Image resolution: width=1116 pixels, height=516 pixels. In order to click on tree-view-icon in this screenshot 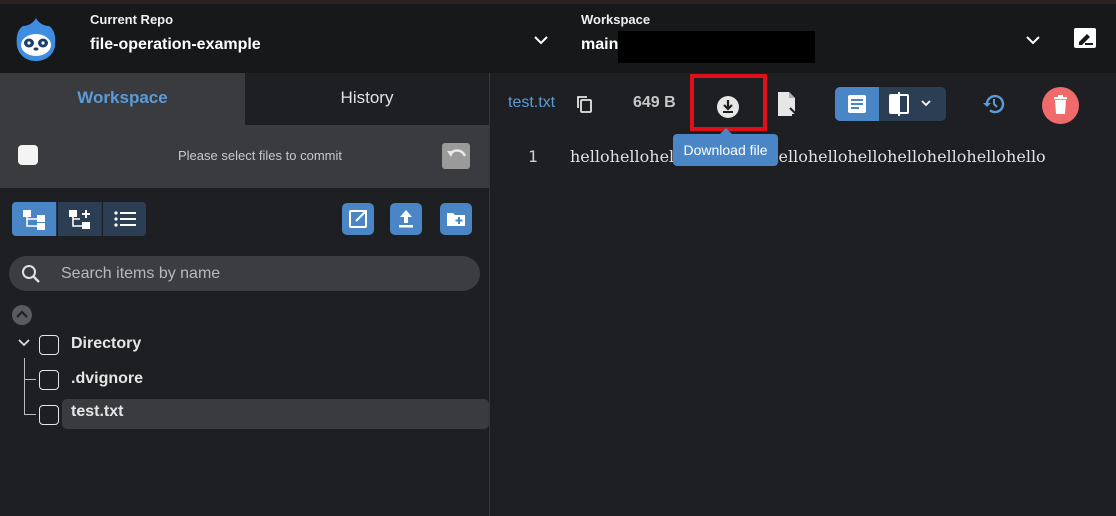, I will do `click(34, 220)`.